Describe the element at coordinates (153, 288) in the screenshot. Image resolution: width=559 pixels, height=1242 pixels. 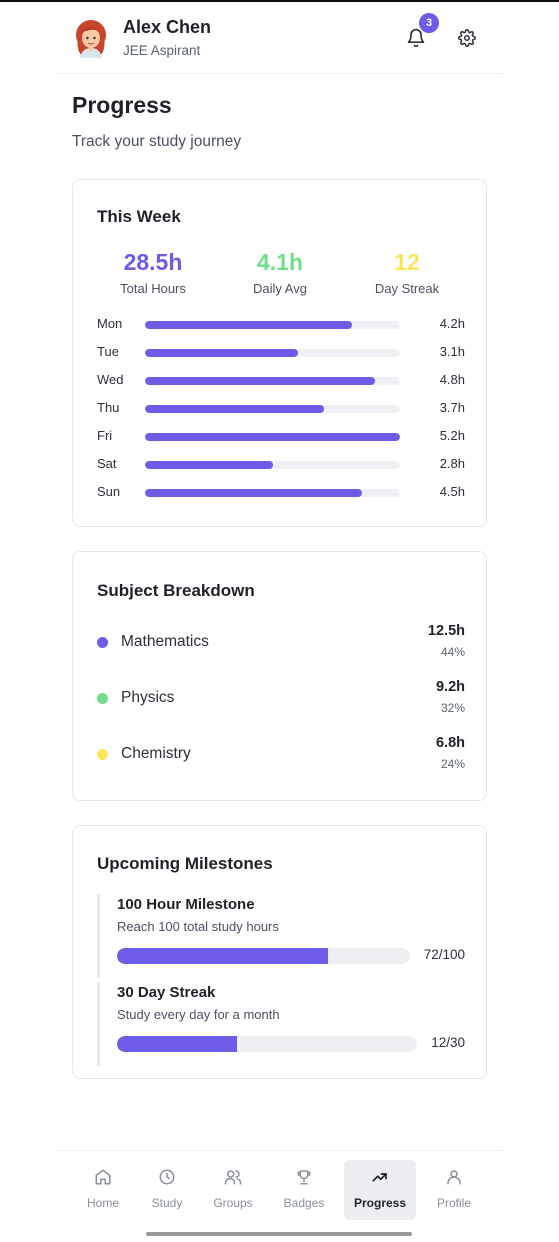
I see `stat-label: Total Hours` at that location.